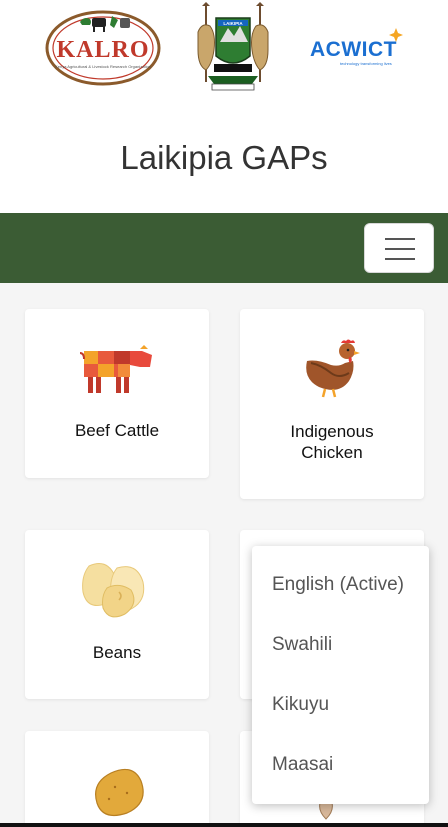  Describe the element at coordinates (117, 652) in the screenshot. I see `card-label: Beans` at that location.